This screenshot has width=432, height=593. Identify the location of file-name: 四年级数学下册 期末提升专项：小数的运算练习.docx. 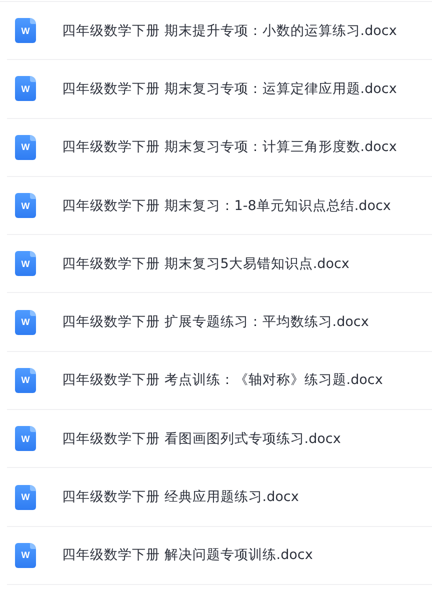
(229, 31).